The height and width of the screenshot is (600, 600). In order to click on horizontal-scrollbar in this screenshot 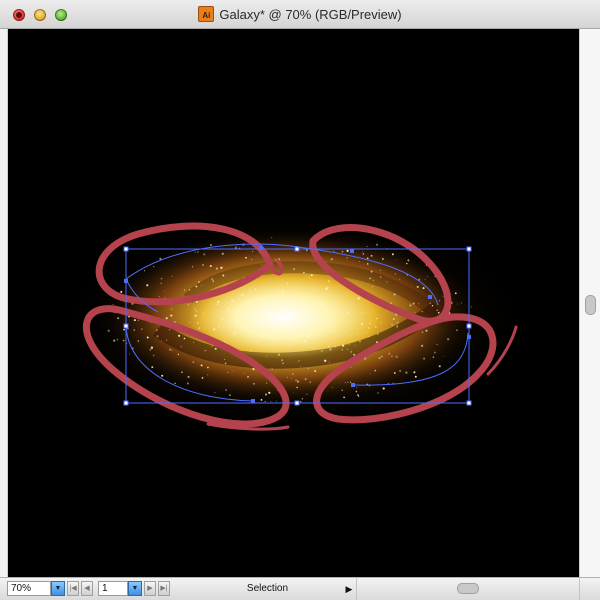, I will do `click(467, 589)`.